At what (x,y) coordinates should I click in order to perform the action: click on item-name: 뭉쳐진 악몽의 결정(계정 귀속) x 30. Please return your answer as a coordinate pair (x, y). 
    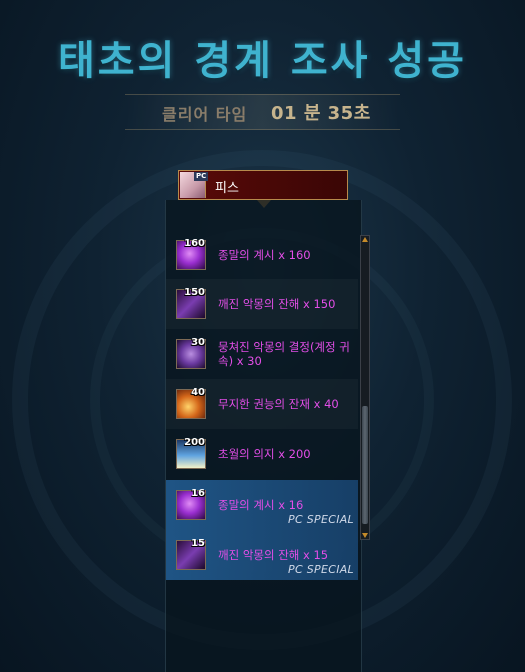
    Looking at the image, I should click on (284, 354).